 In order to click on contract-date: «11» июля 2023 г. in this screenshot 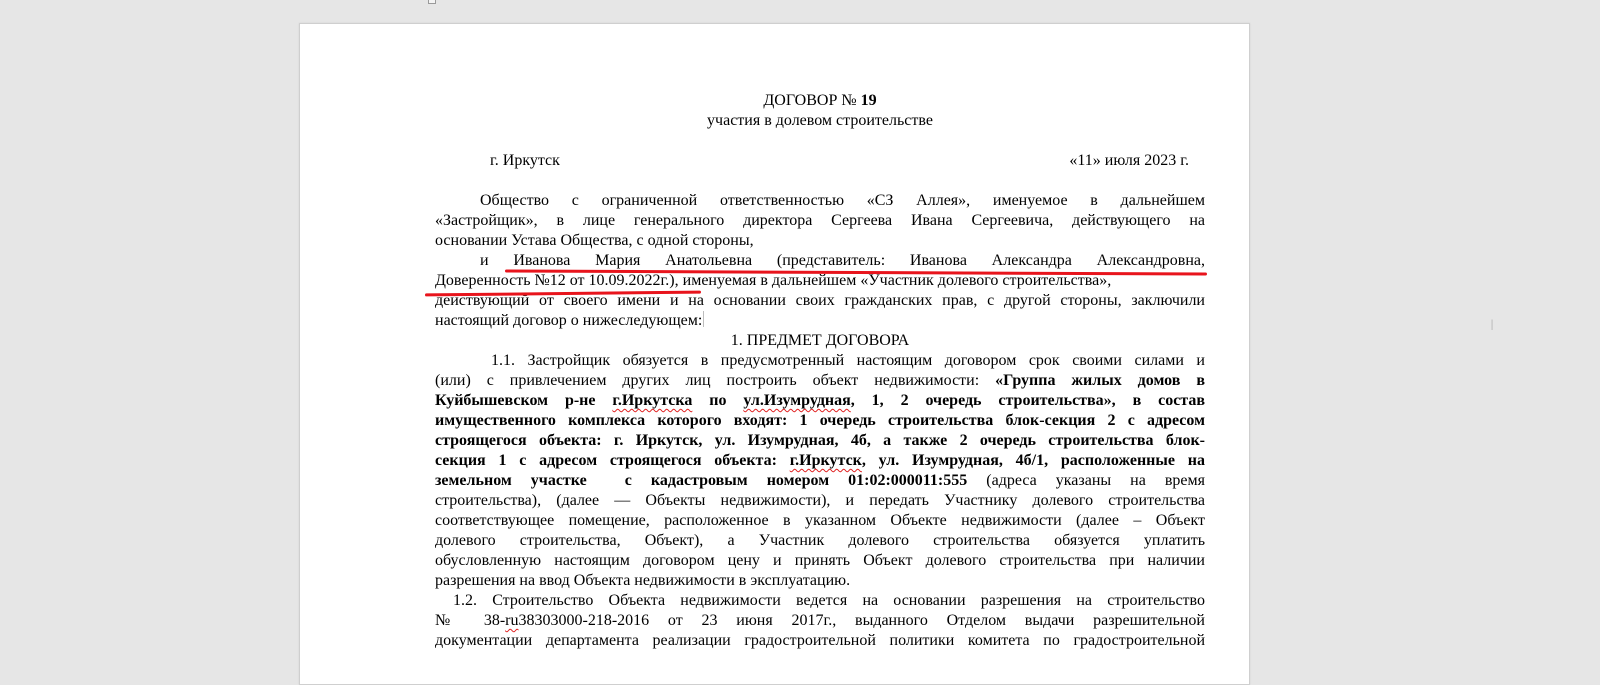, I will do `click(1129, 160)`.